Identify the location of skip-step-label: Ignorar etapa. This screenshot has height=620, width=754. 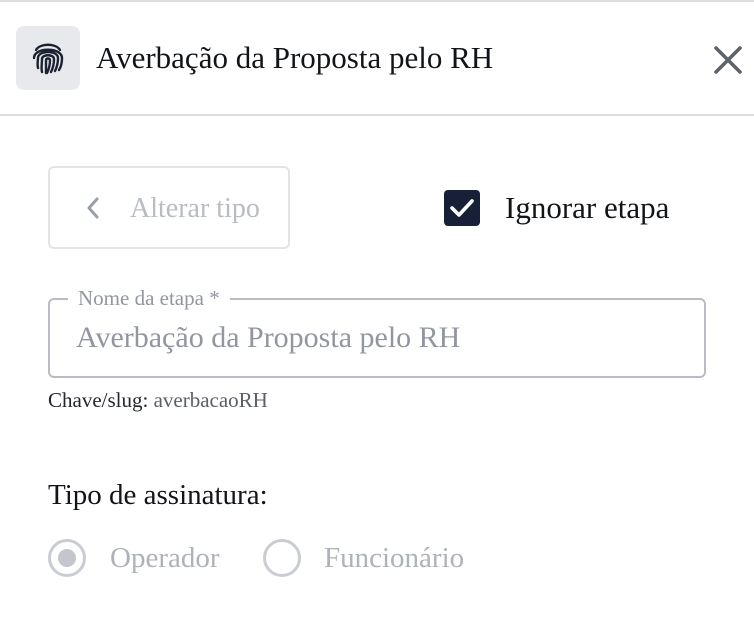
(587, 207).